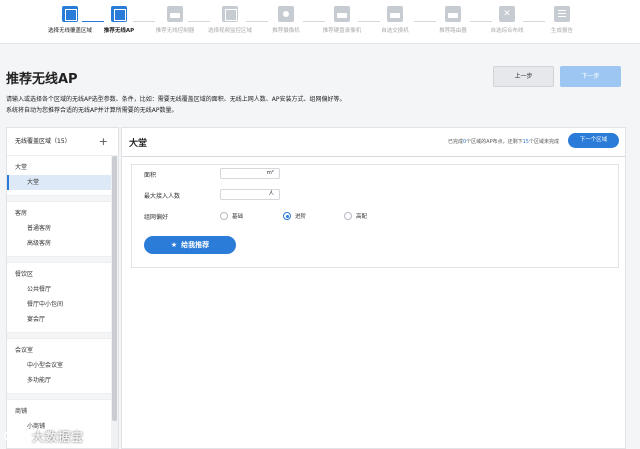 The height and width of the screenshot is (449, 640). I want to click on area-group-title: 餐饮区, so click(62, 274).